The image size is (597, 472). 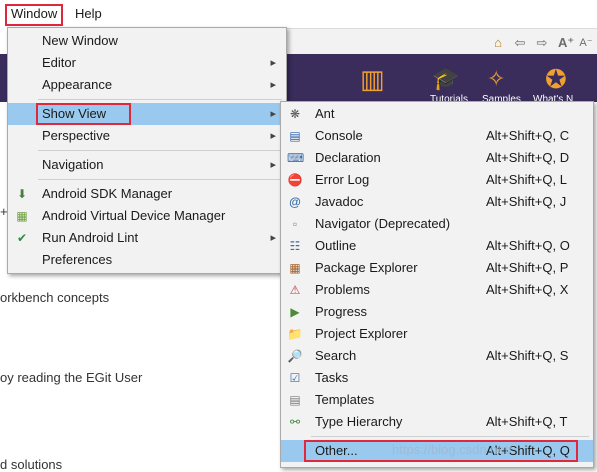 What do you see at coordinates (73, 164) in the screenshot?
I see `menu-item-label: Navigation` at bounding box center [73, 164].